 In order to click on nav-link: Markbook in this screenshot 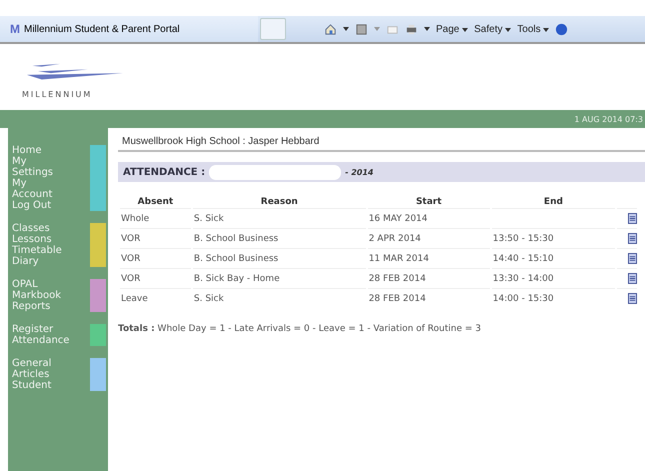, I will do `click(49, 295)`.